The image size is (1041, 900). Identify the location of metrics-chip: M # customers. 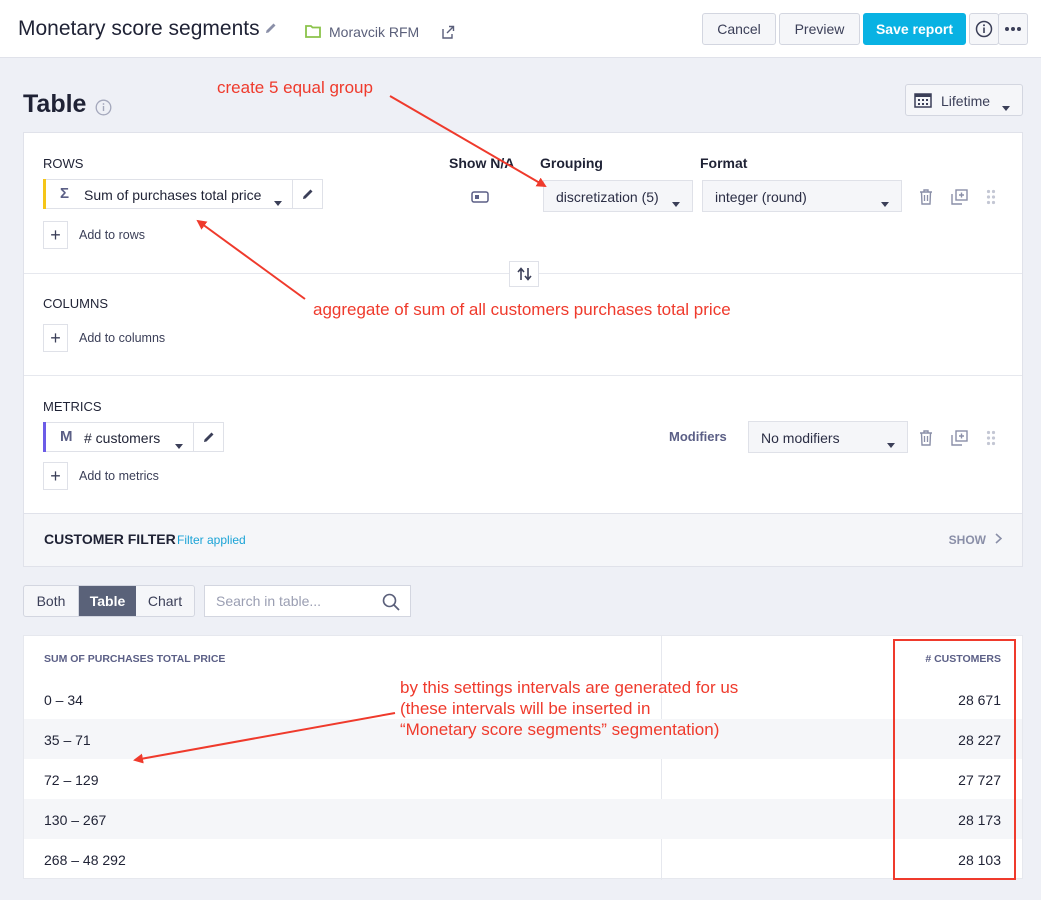
(133, 437).